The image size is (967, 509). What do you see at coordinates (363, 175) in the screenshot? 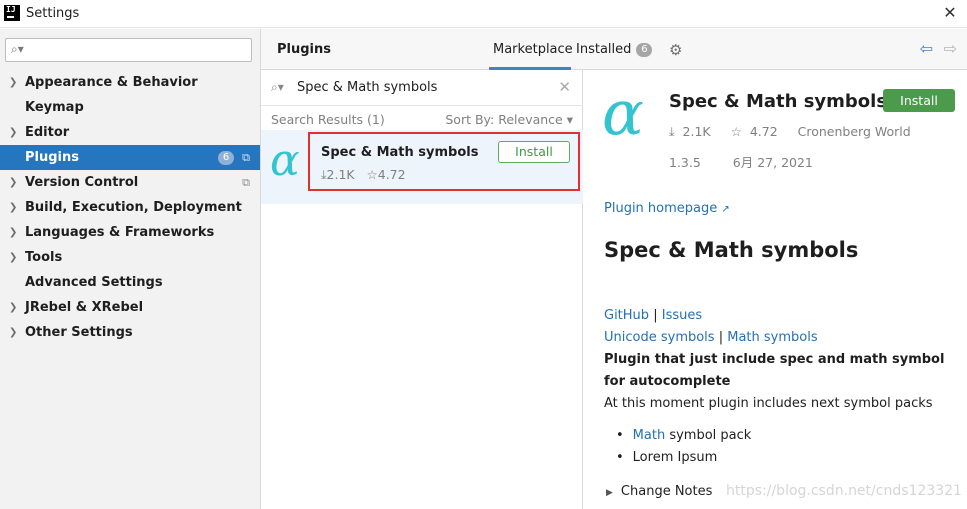
I see `plugin-stats: ⤓2.1K ☆4.72` at bounding box center [363, 175].